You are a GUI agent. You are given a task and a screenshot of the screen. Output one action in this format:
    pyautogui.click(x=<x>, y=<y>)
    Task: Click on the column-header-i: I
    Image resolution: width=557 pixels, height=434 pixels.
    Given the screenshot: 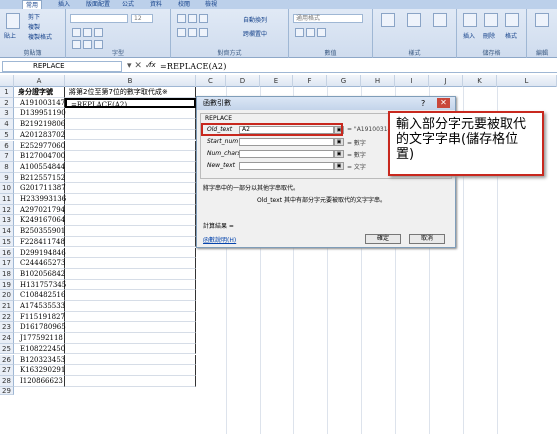 What is the action you would take?
    pyautogui.click(x=412, y=81)
    